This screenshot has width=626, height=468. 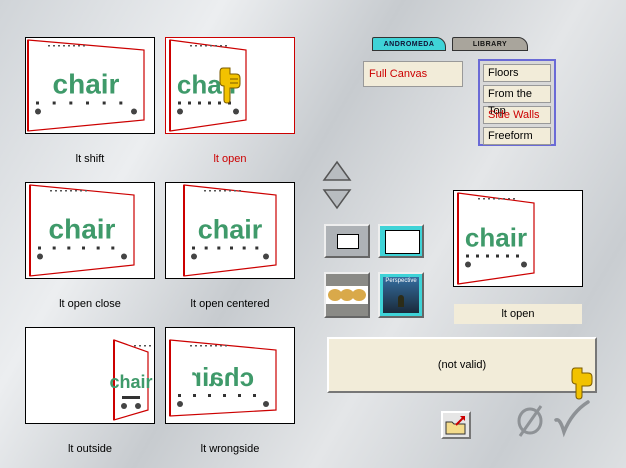 I want to click on checkmark-icon, so click(x=572, y=419).